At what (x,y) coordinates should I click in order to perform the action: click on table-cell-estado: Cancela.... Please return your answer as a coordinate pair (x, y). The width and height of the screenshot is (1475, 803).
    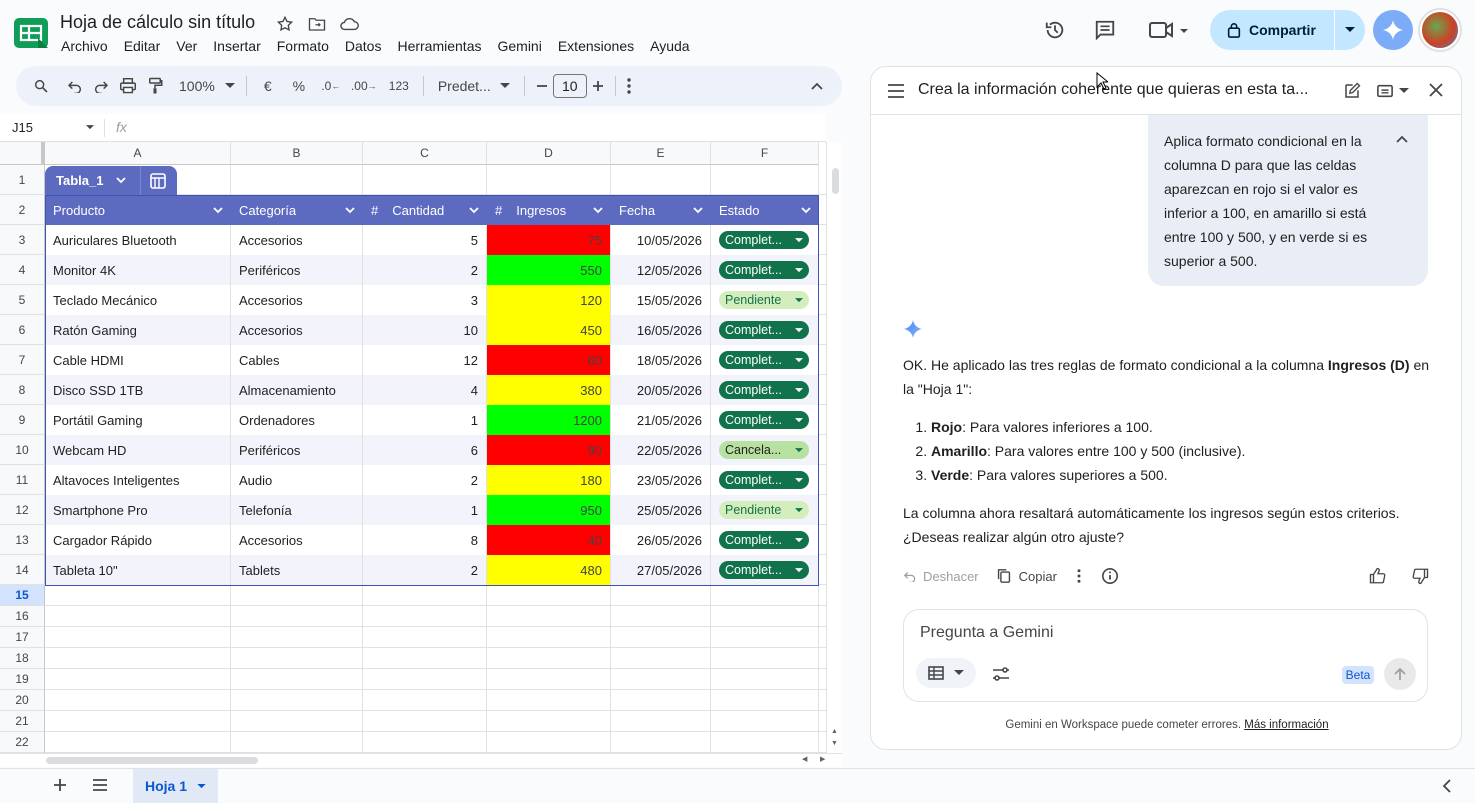
    Looking at the image, I should click on (764, 450).